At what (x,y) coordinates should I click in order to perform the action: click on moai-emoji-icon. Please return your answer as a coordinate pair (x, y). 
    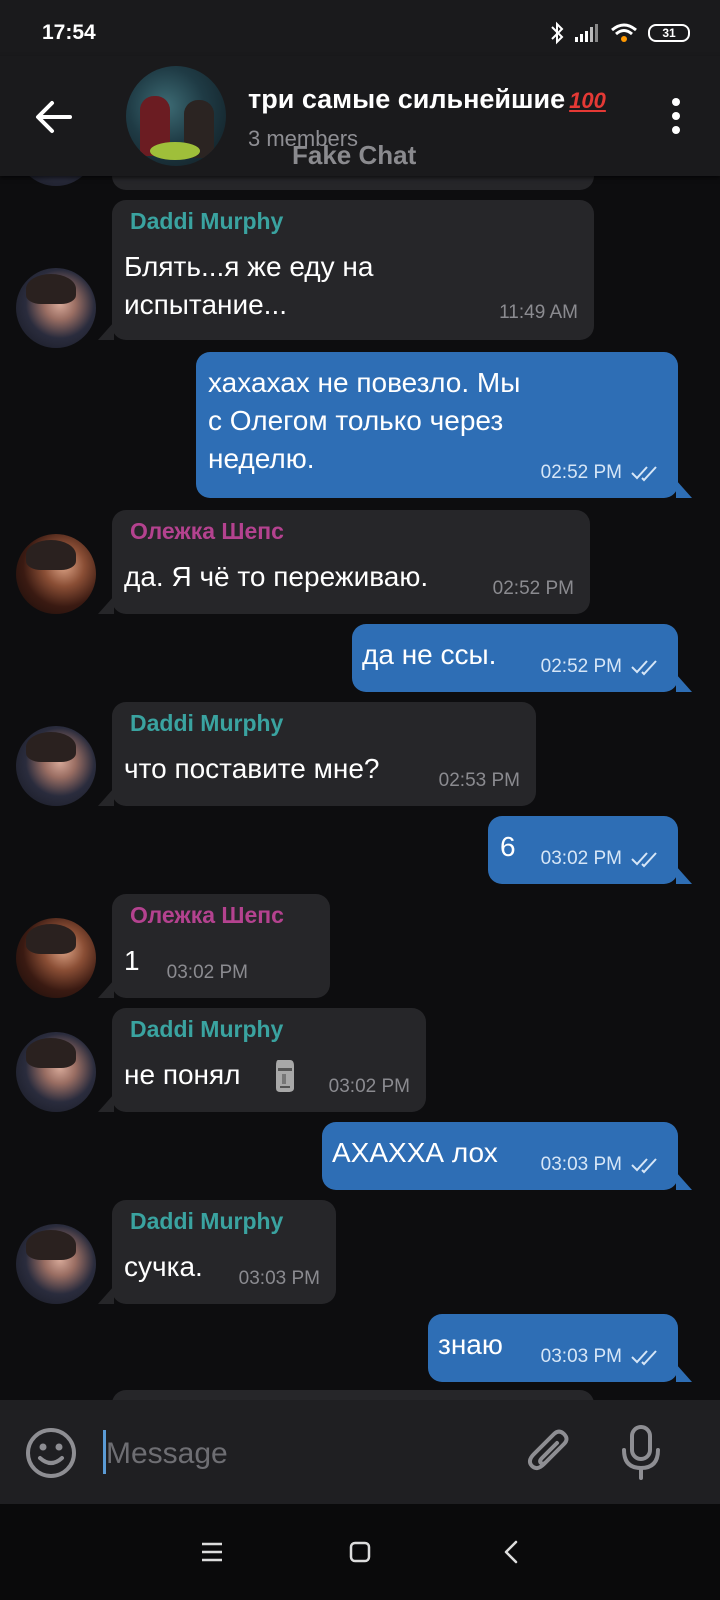
    Looking at the image, I should click on (285, 1076).